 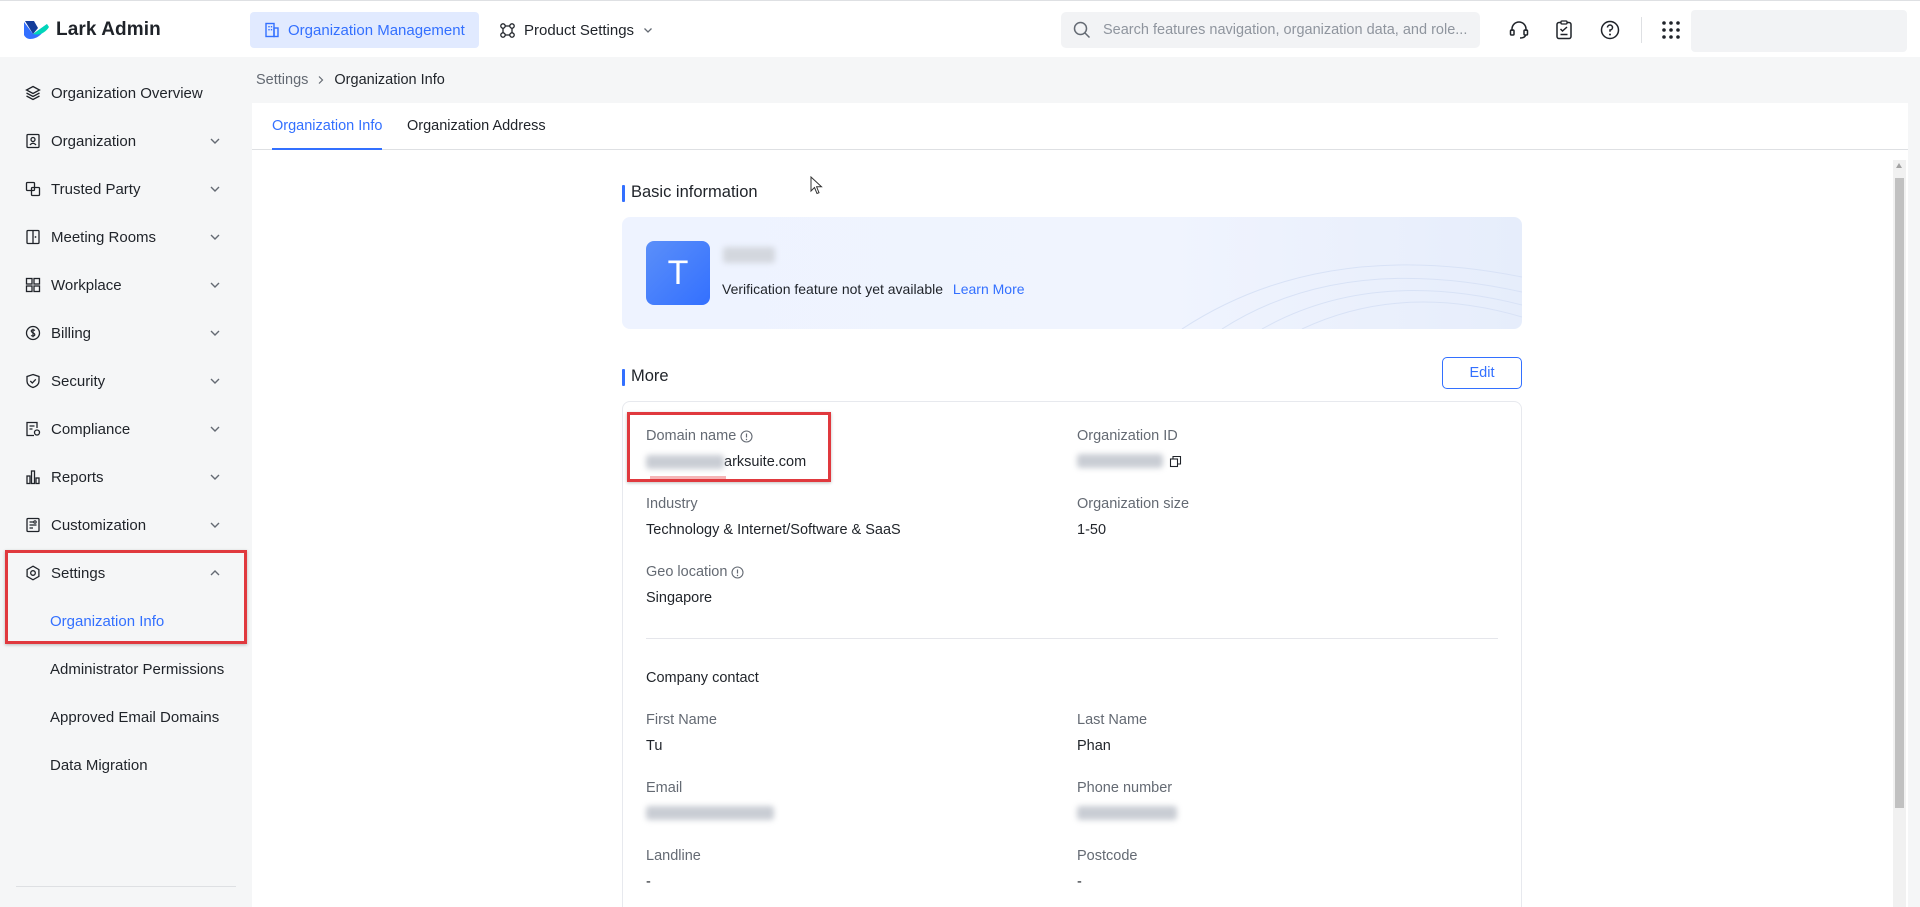 I want to click on phone-value, so click(x=1127, y=813).